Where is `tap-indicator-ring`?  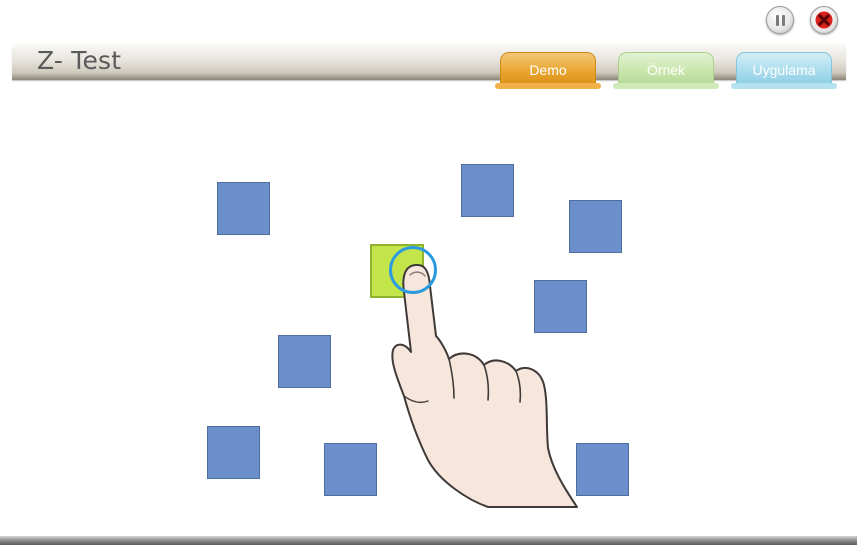
tap-indicator-ring is located at coordinates (413, 270).